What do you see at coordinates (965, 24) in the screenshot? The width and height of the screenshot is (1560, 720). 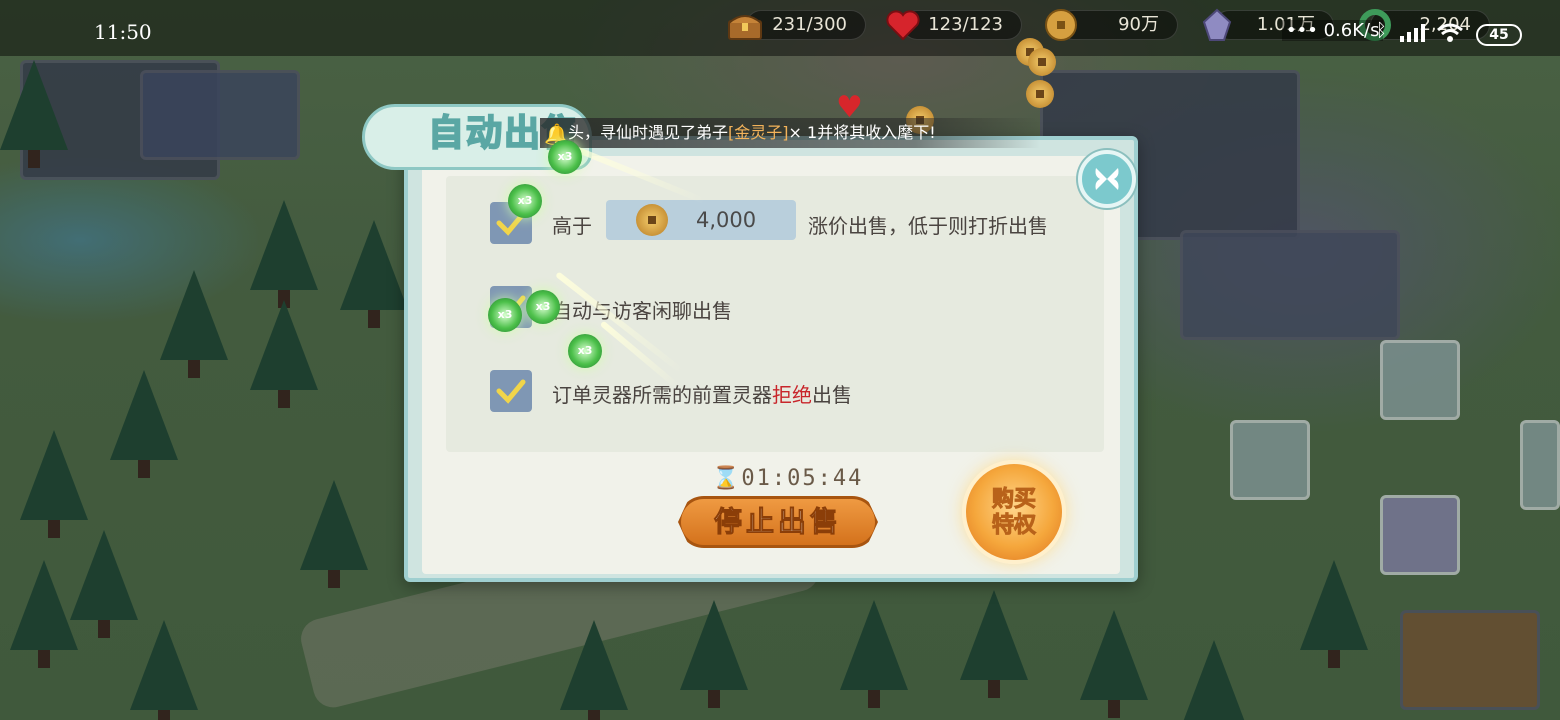 I see `heart-value: 123/123` at bounding box center [965, 24].